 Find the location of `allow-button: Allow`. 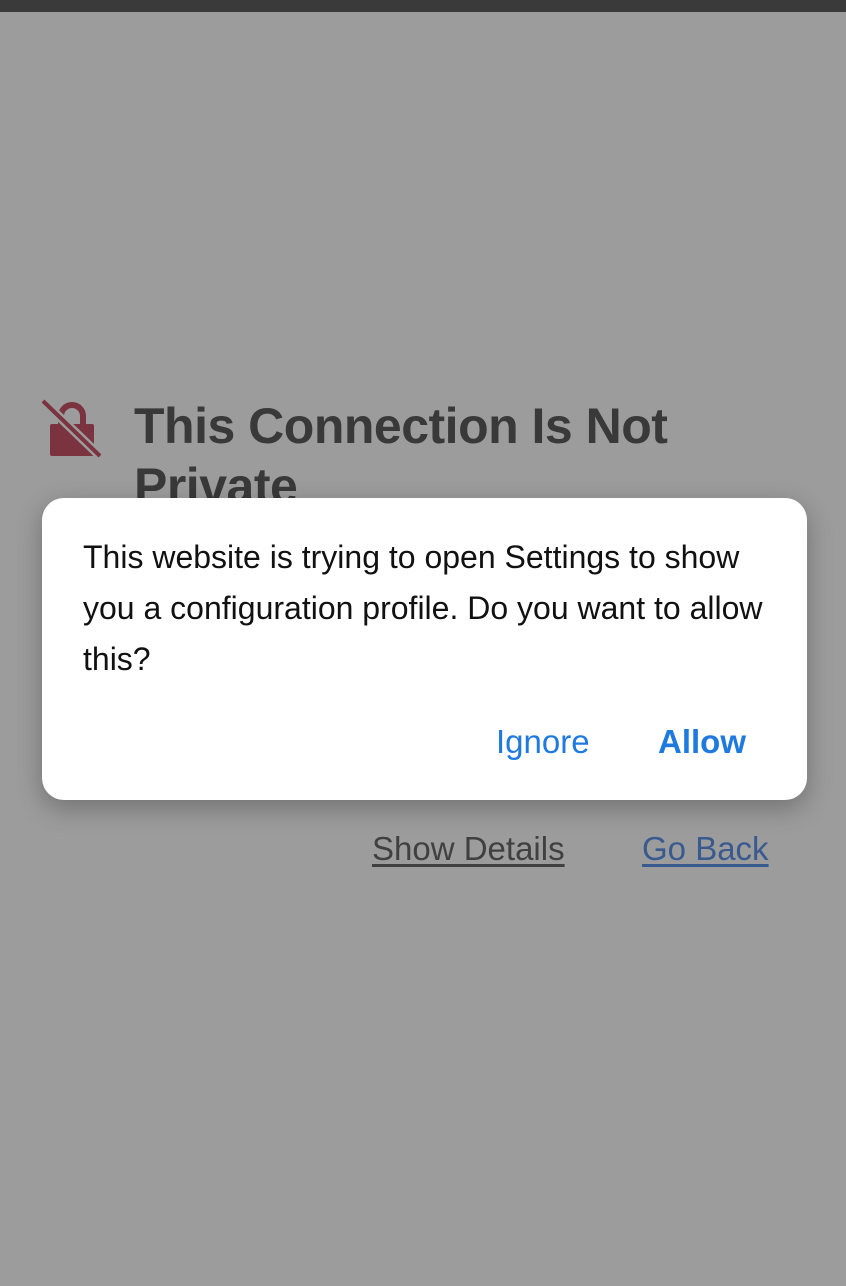

allow-button: Allow is located at coordinates (702, 742).